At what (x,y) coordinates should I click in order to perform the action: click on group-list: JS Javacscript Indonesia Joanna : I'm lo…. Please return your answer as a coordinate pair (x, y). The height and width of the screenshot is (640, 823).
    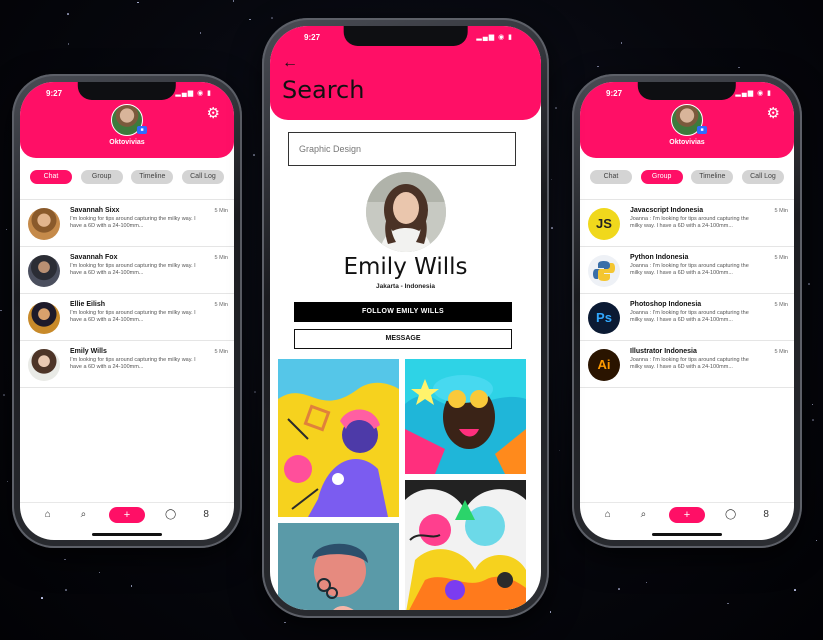
    Looking at the image, I should click on (687, 293).